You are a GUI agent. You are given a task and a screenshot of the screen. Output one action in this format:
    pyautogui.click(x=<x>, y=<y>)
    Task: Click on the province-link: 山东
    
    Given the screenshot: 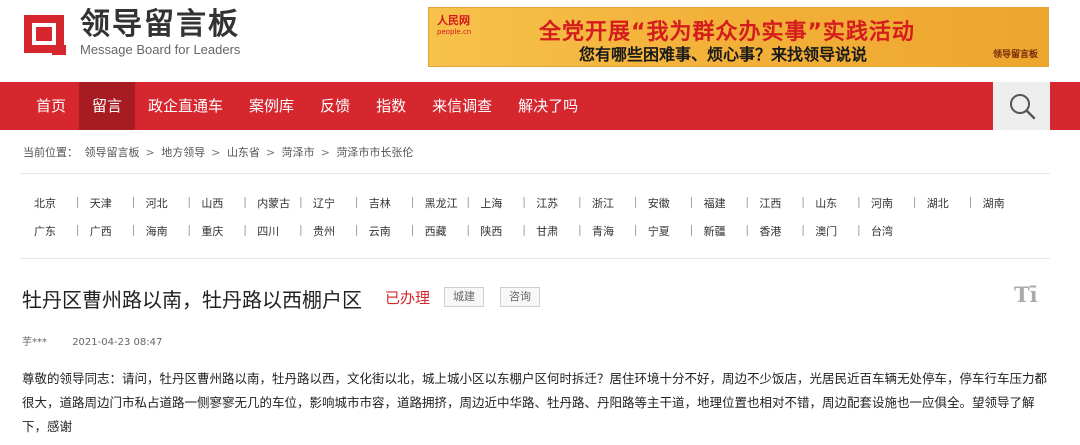 What is the action you would take?
    pyautogui.click(x=826, y=203)
    